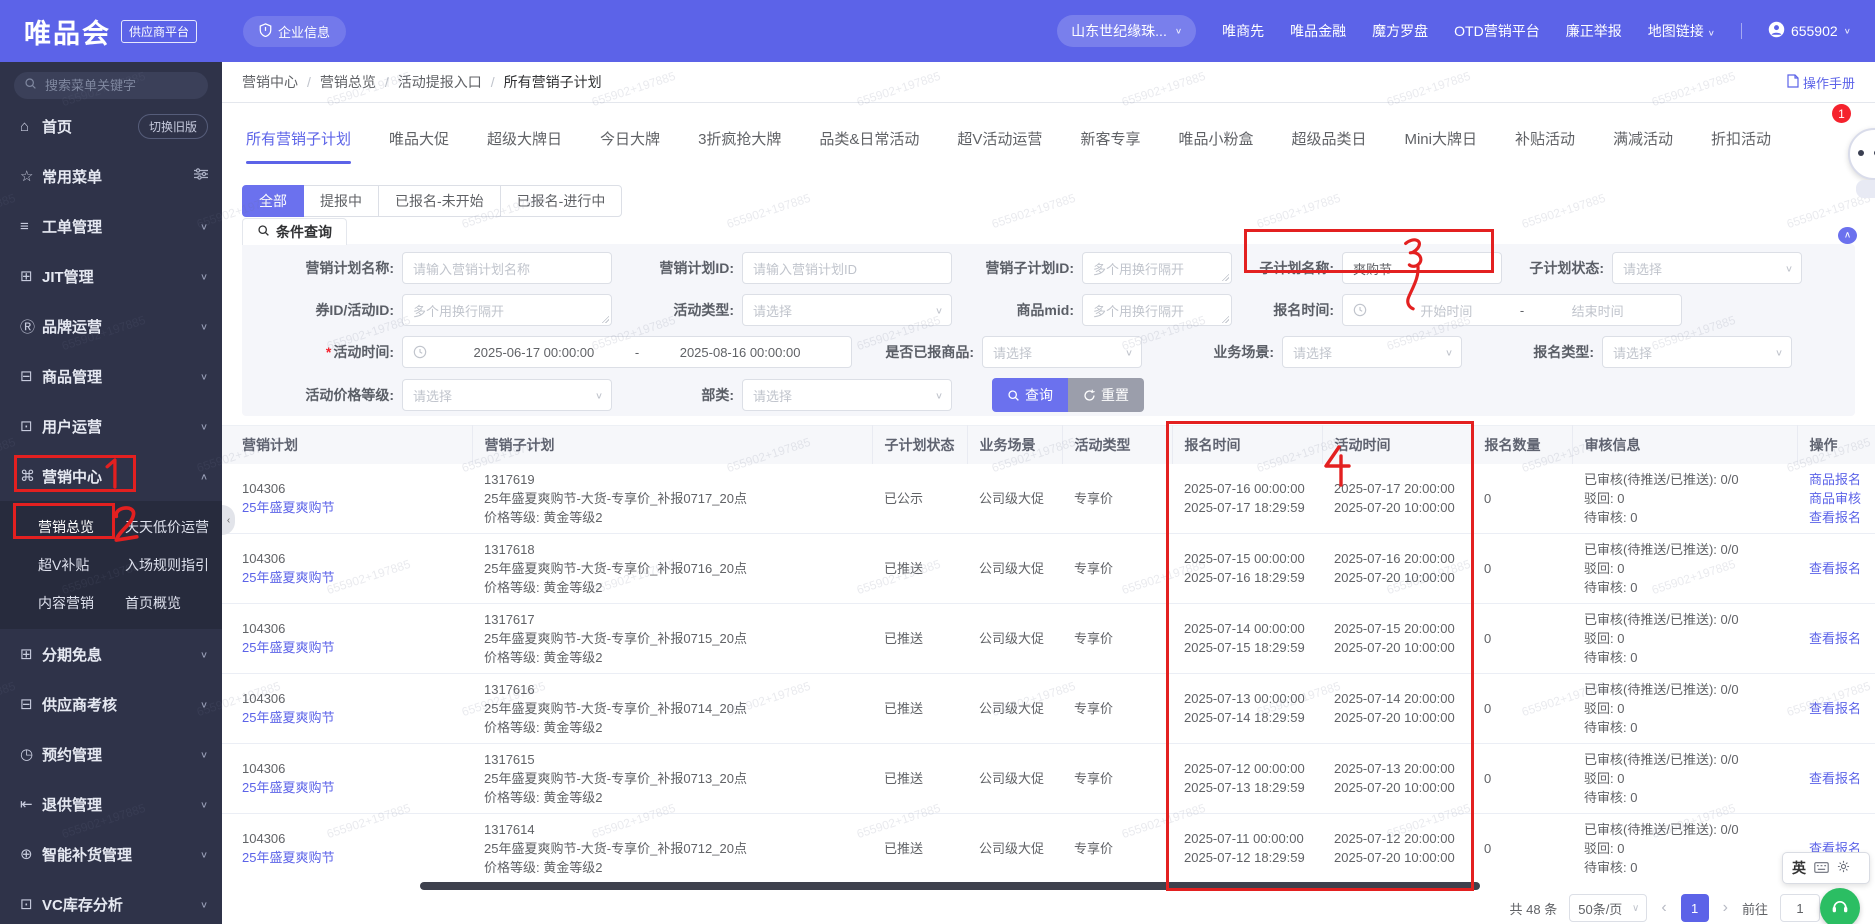 The height and width of the screenshot is (924, 1875). I want to click on sidebar-item-用户运营: ⊡ 用户运营 ∨, so click(111, 426).